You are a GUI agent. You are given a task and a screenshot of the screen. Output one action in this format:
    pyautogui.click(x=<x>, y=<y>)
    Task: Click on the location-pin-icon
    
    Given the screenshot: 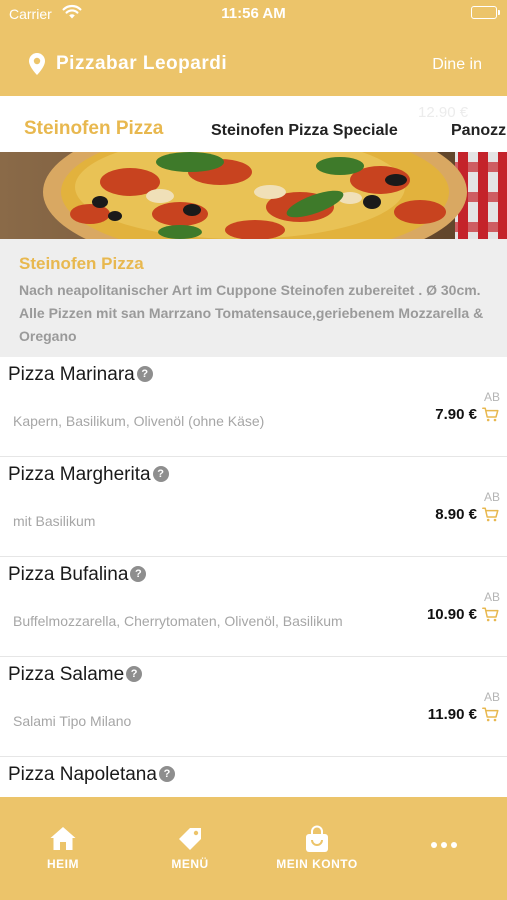 What is the action you would take?
    pyautogui.click(x=37, y=66)
    